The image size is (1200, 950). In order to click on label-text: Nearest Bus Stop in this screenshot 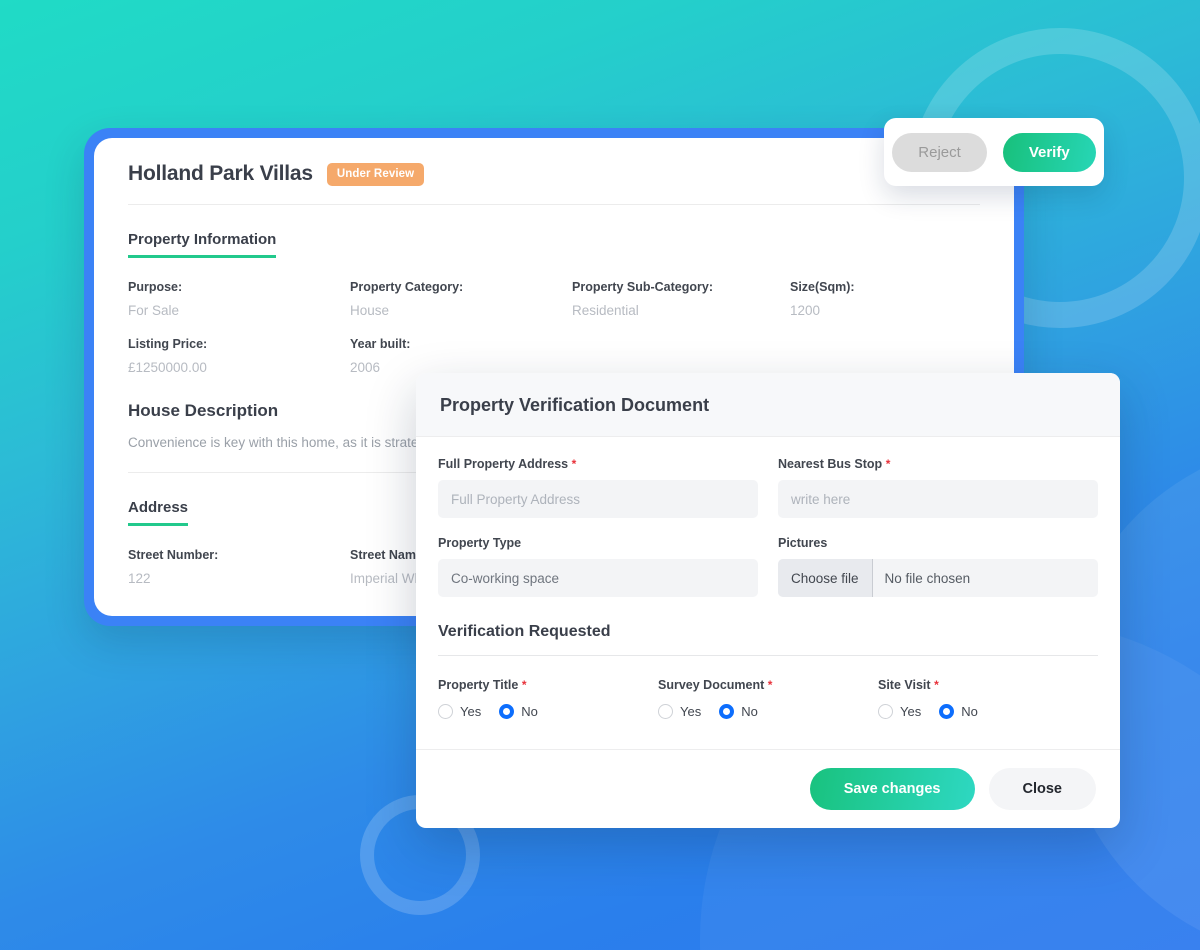, I will do `click(830, 464)`.